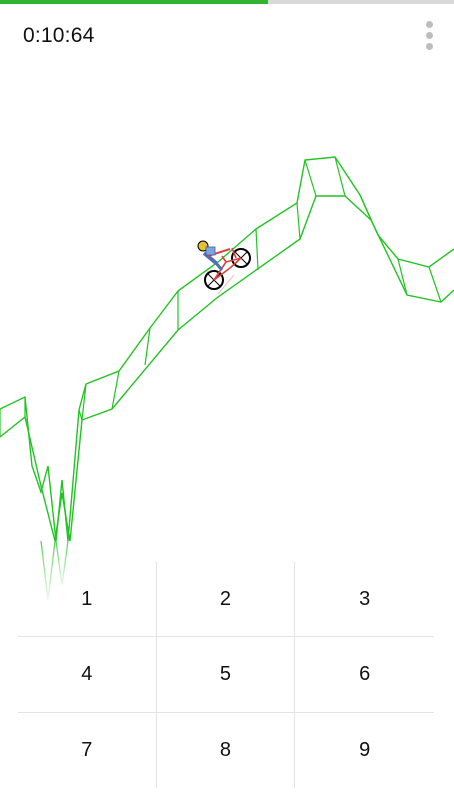 This screenshot has width=454, height=807. Describe the element at coordinates (87, 675) in the screenshot. I see `key-4: 4` at that location.